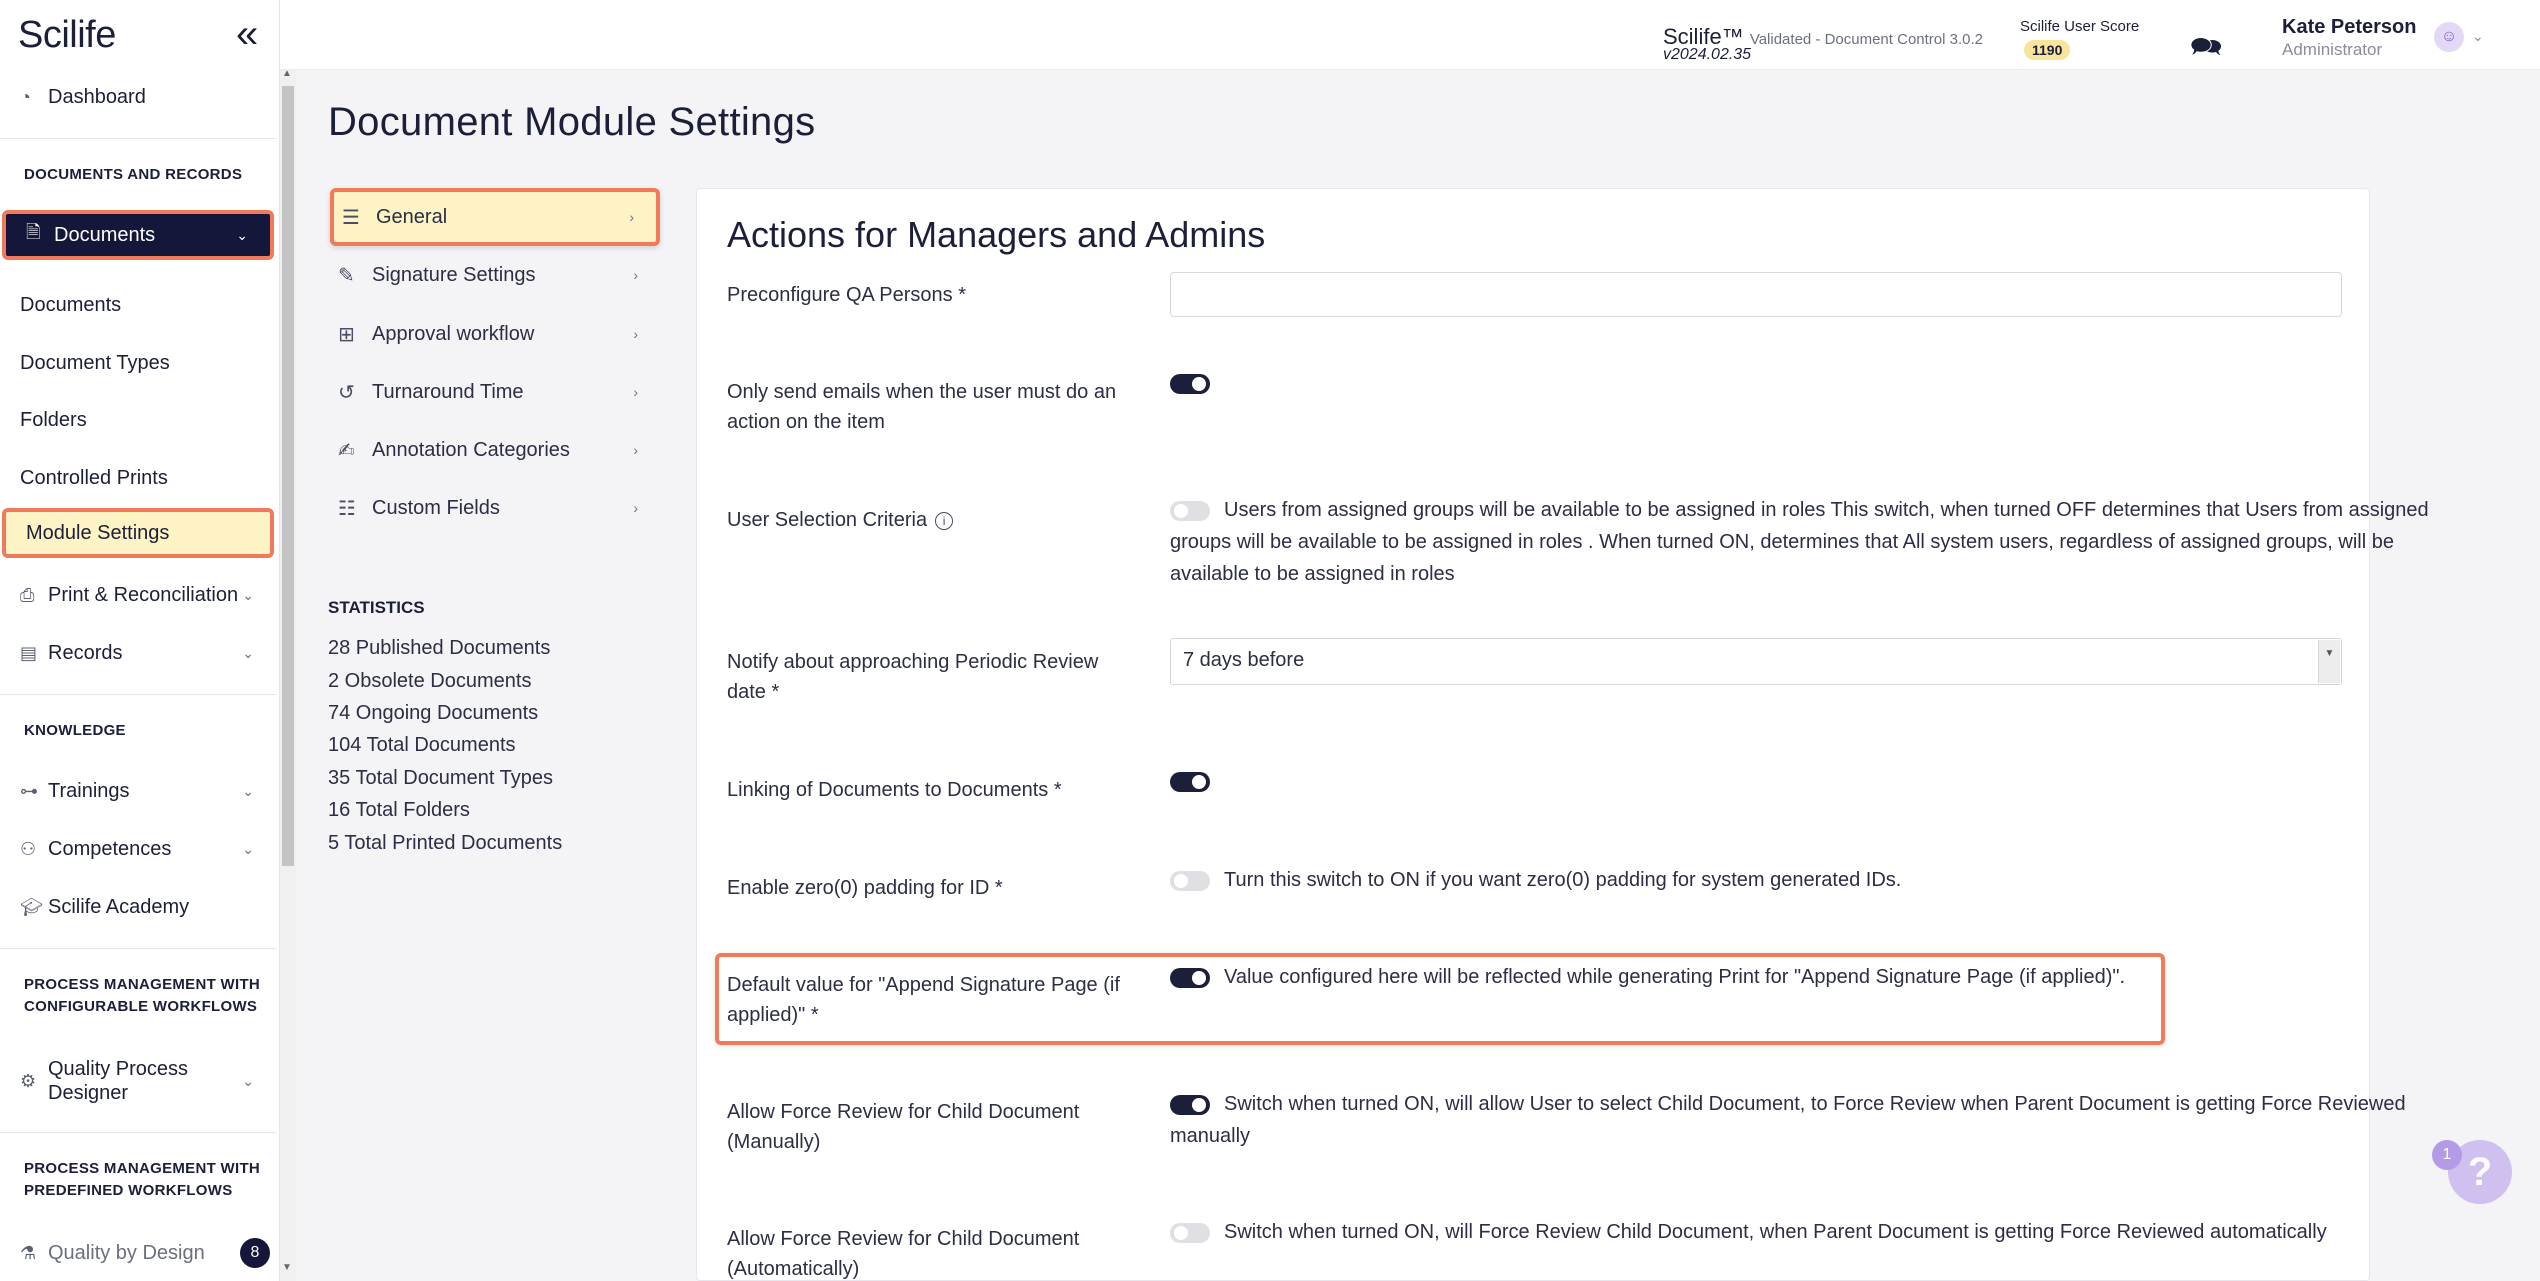 Image resolution: width=2540 pixels, height=1281 pixels. I want to click on pen-icon: ✎, so click(346, 275).